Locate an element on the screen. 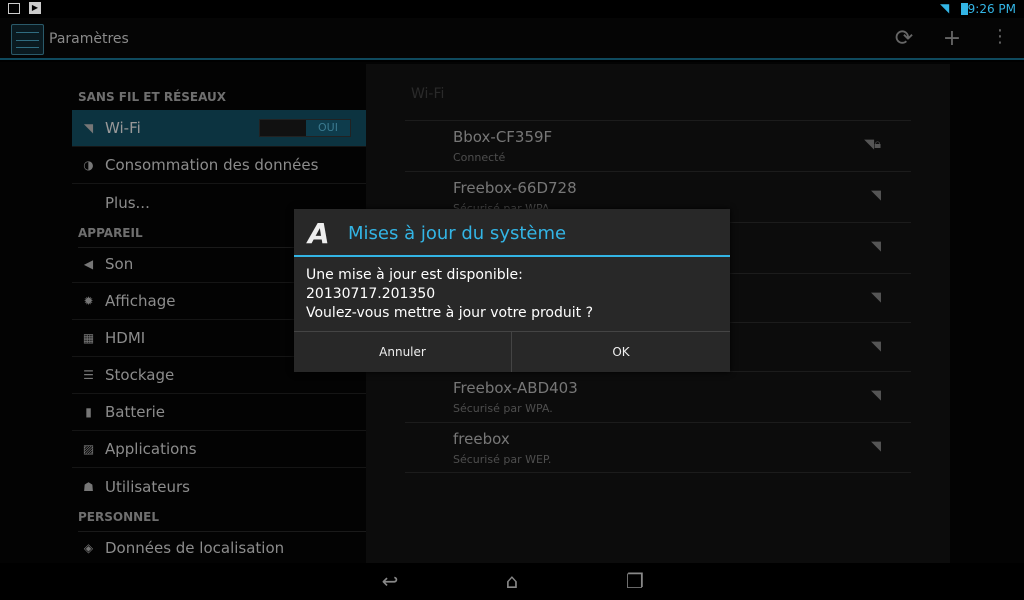 The width and height of the screenshot is (1024, 600). status-bar: ▶ ◥ 9:26 PM is located at coordinates (512, 9).